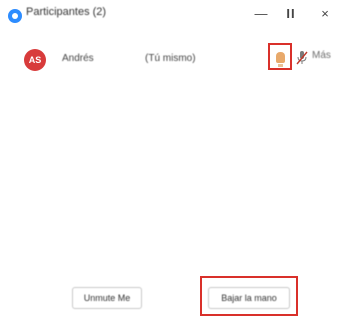  What do you see at coordinates (249, 298) in the screenshot?
I see `lower-hand-button: Bajar la mano` at bounding box center [249, 298].